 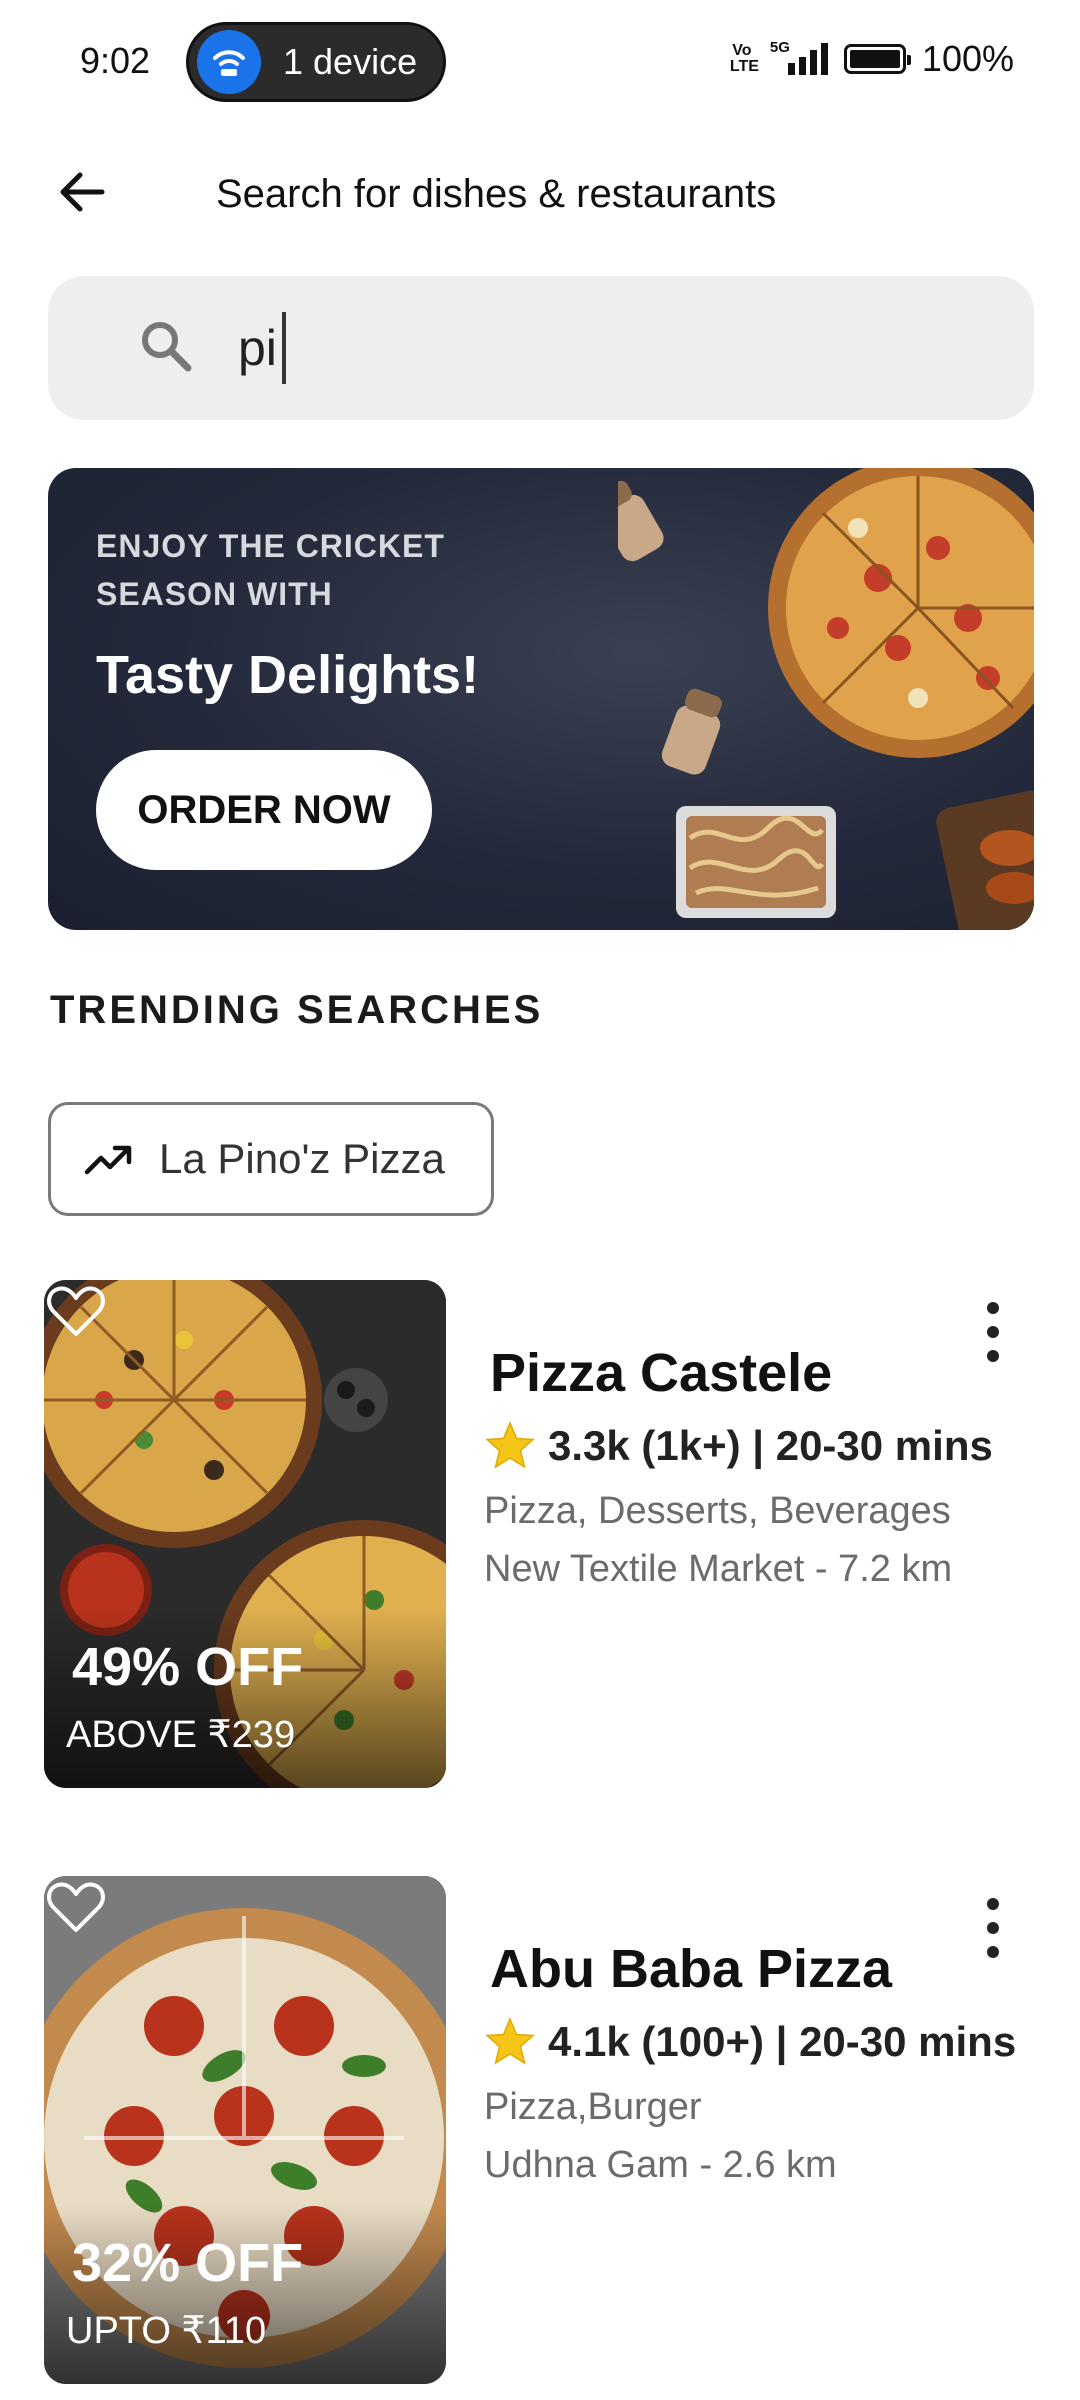 What do you see at coordinates (288, 675) in the screenshot?
I see `banner-title: Tasty Delights!` at bounding box center [288, 675].